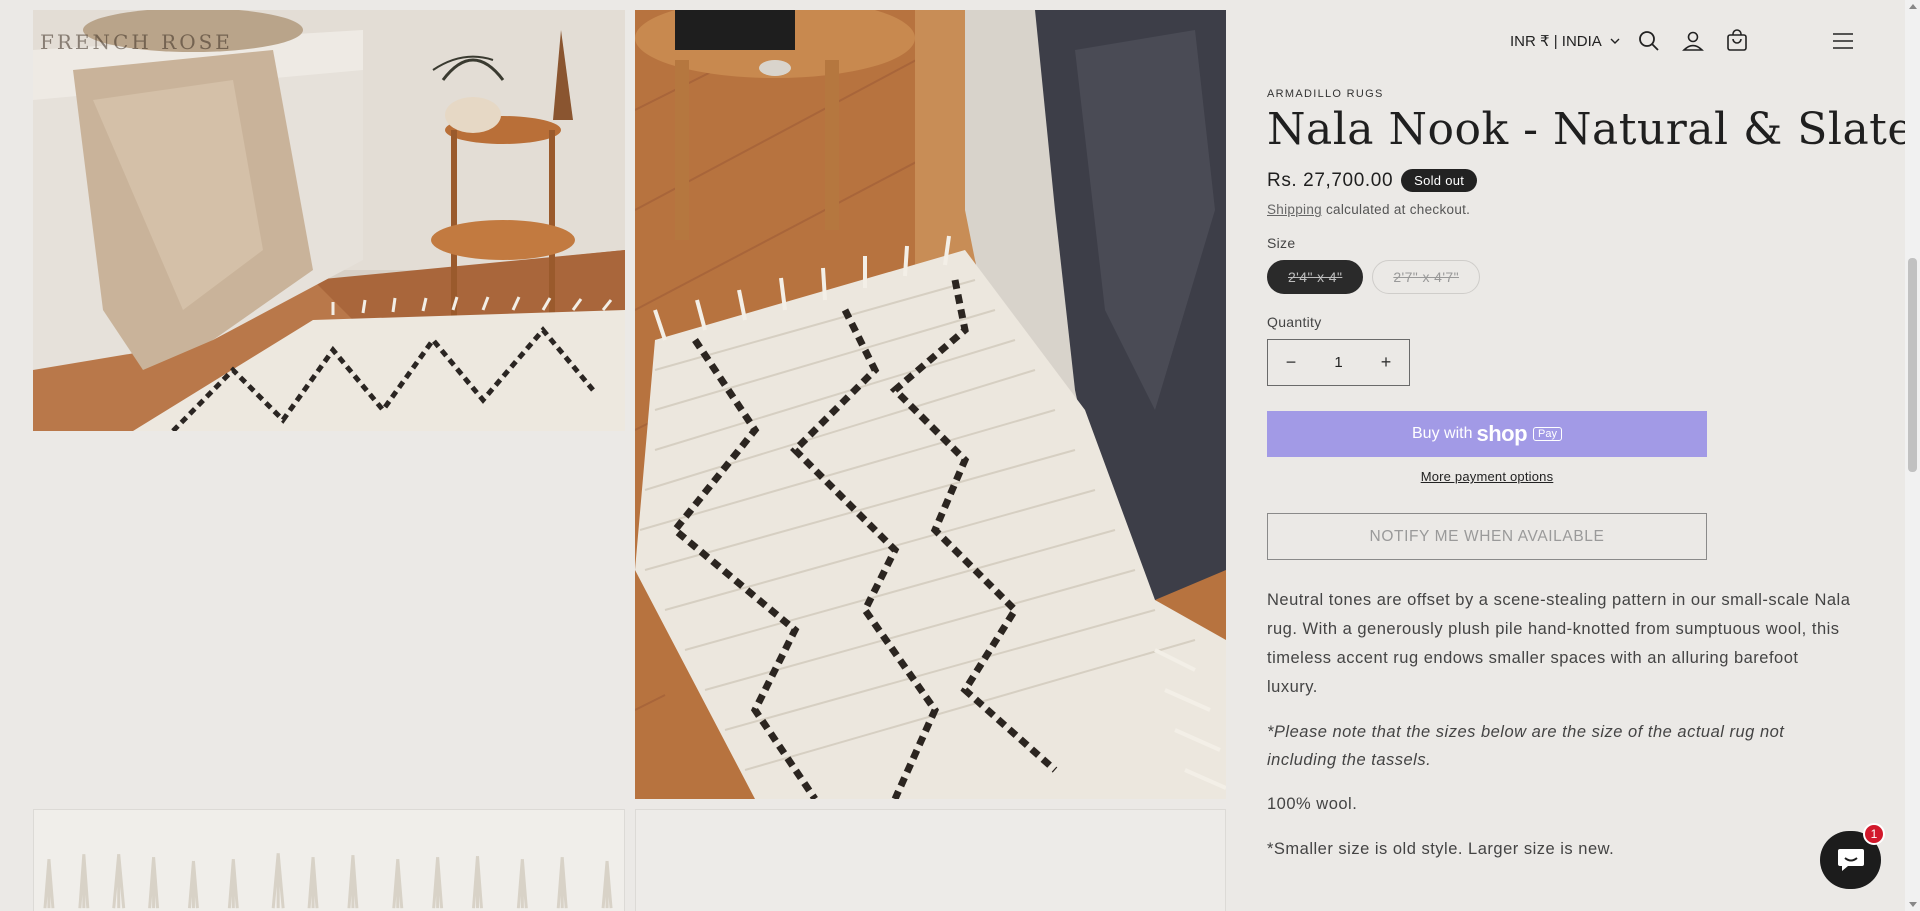  Describe the element at coordinates (1281, 243) in the screenshot. I see `size-label: Size` at that location.